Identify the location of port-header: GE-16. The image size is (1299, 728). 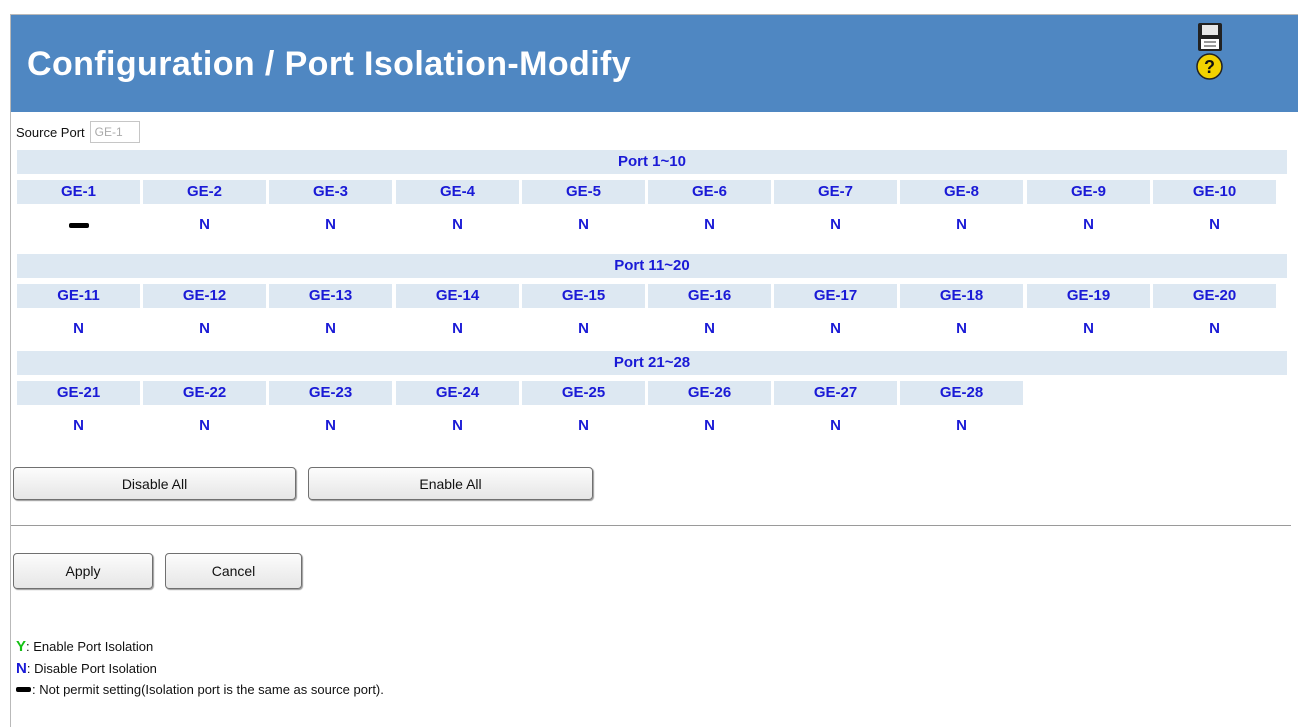
(709, 296).